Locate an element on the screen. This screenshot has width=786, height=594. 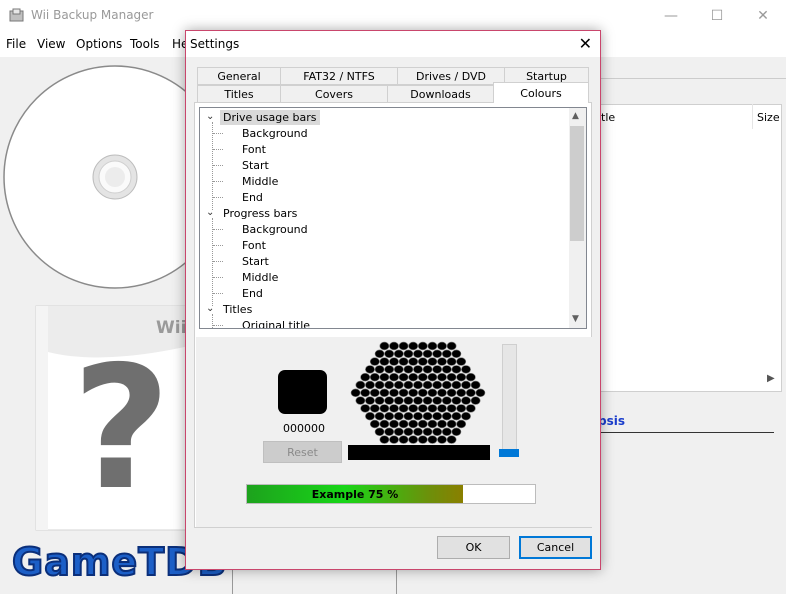
tree-scrollbar: ▲ ▼ is located at coordinates (577, 218).